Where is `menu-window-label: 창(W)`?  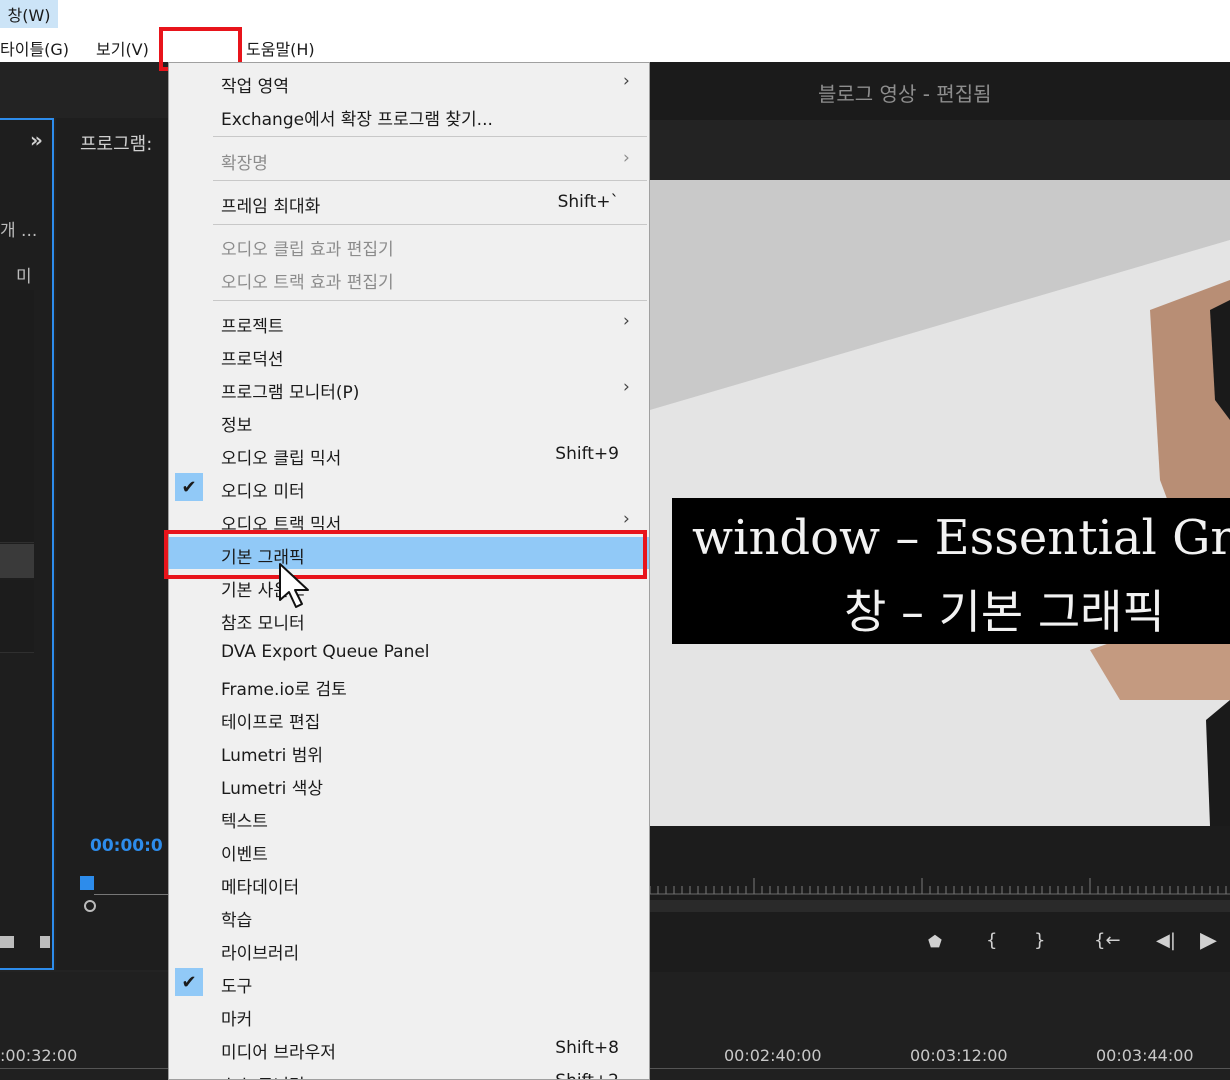
menu-window-label: 창(W) is located at coordinates (29, 15).